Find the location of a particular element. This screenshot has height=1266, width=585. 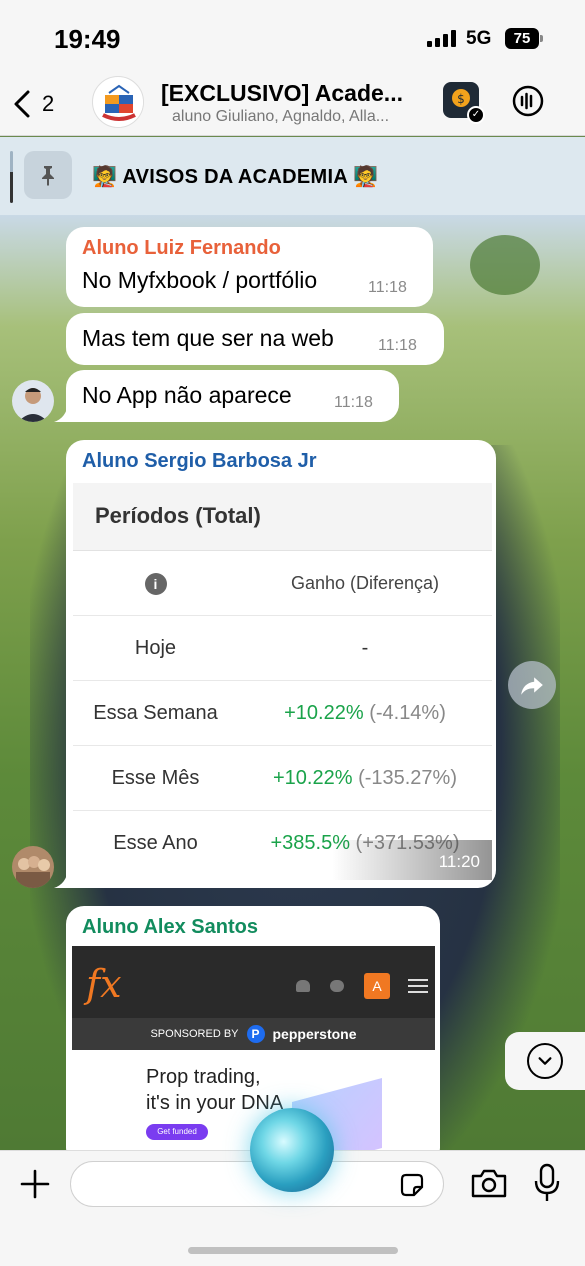

message-text: No App não aparece is located at coordinates (187, 395).